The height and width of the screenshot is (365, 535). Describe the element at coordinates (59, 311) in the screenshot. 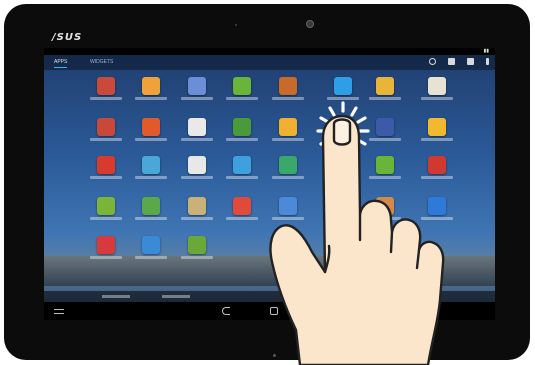

I see `menu-icon` at that location.